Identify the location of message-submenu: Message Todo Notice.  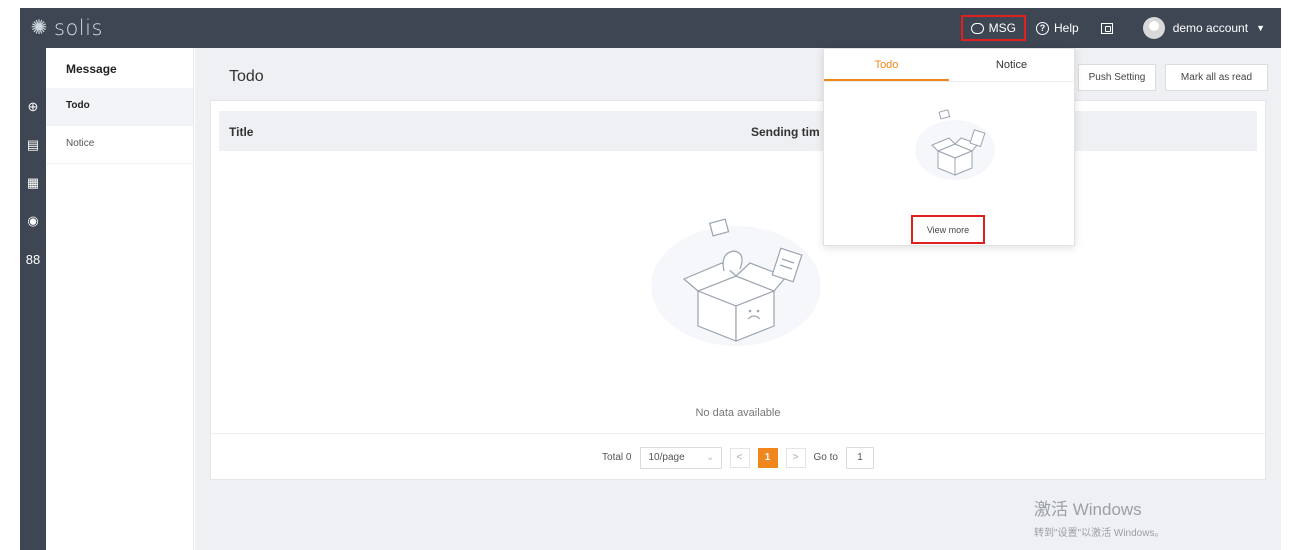
(120, 299).